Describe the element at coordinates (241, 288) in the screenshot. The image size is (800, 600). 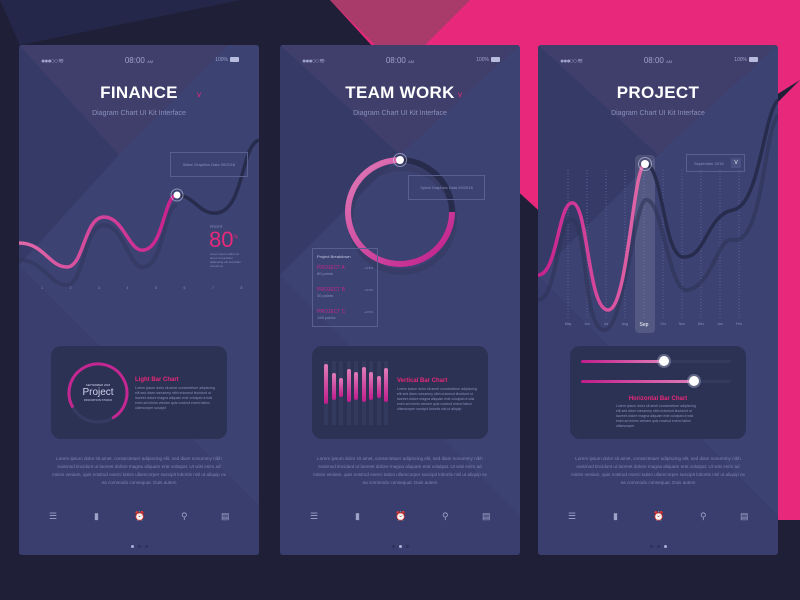
I see `x-axis-label: 8` at that location.